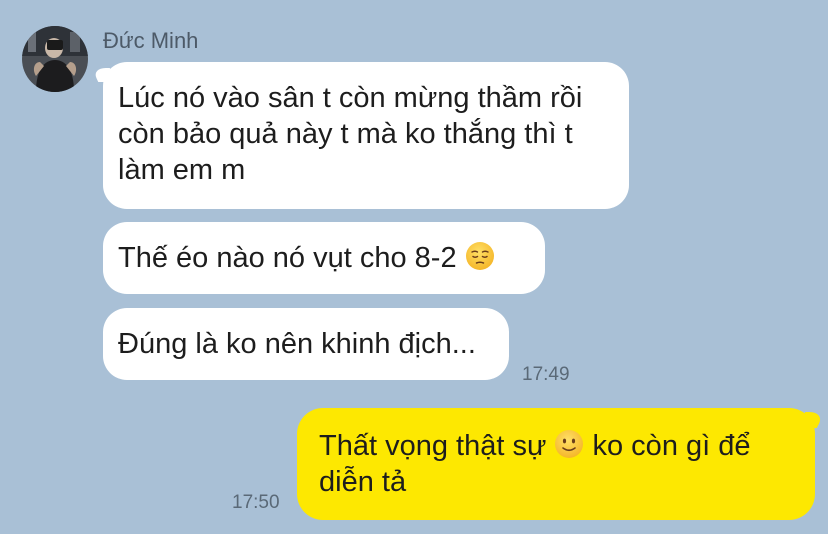  I want to click on outgoing-message: Thất vọng thật sự ko còn gì để diễn tả, so click(561, 464).